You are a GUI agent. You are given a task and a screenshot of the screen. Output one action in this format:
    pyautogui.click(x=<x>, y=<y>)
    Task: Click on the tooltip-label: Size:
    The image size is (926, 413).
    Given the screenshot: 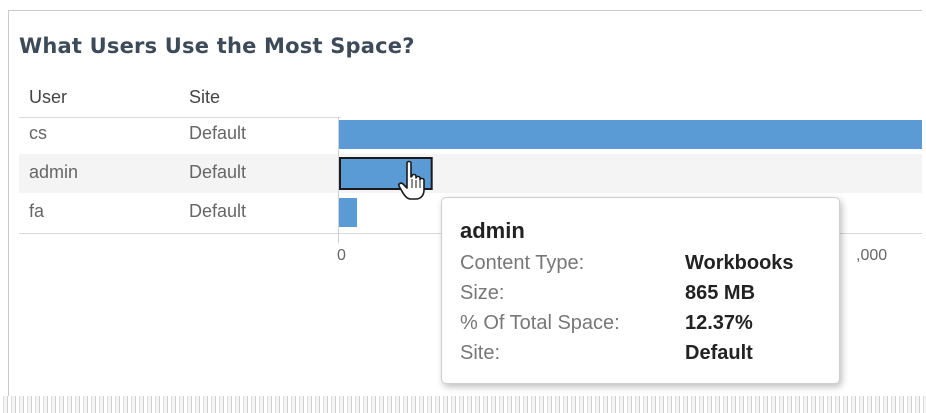 What is the action you would take?
    pyautogui.click(x=482, y=293)
    